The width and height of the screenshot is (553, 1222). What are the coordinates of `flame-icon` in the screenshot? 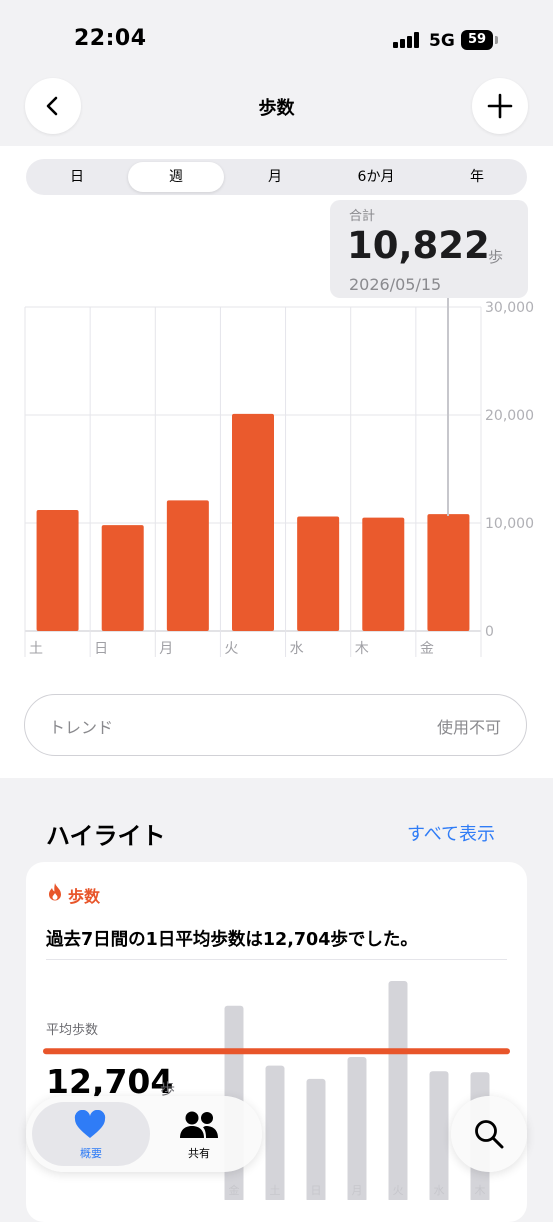 It's located at (55, 892).